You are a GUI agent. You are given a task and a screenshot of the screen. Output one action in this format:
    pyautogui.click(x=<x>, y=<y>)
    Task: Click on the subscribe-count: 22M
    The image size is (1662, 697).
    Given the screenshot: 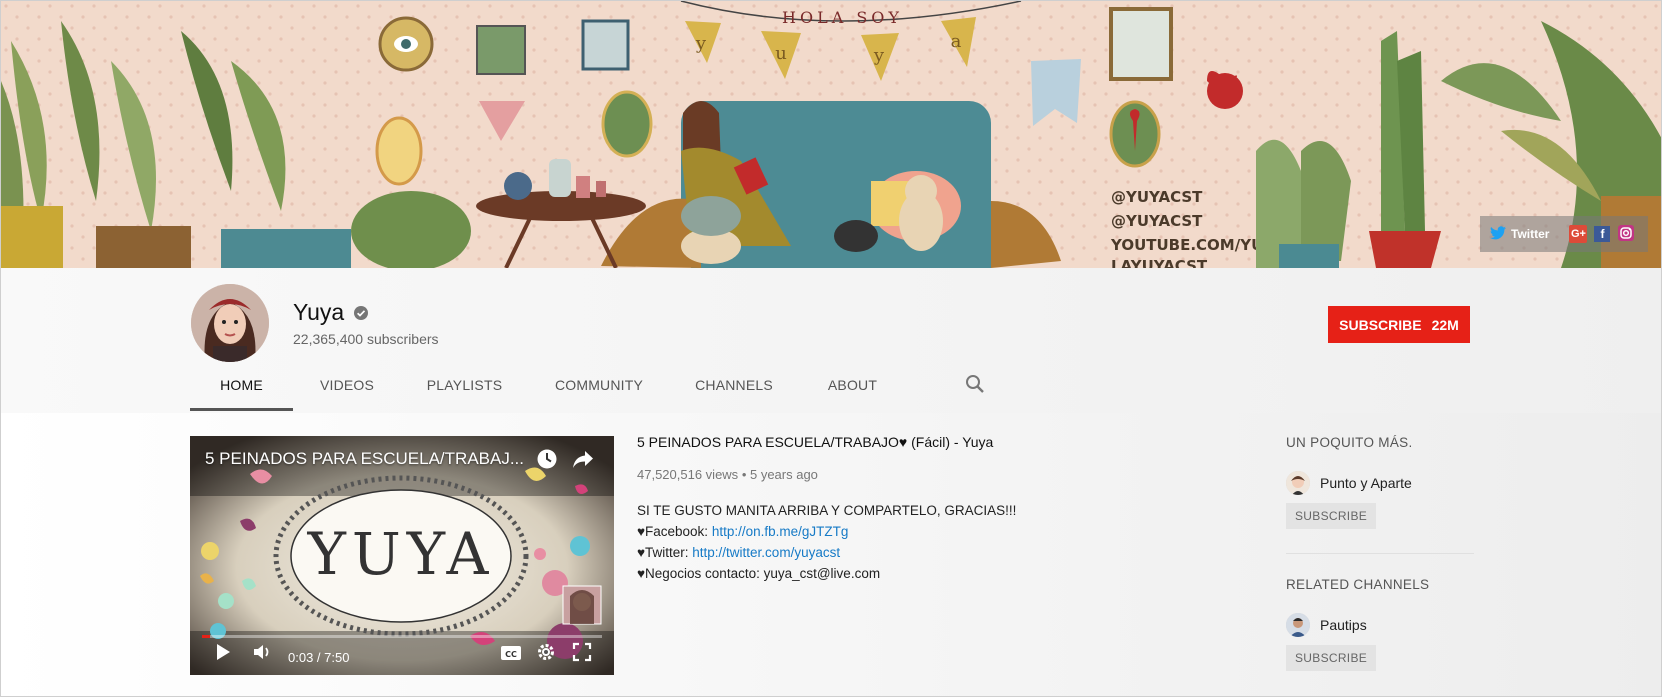 What is the action you would take?
    pyautogui.click(x=1445, y=324)
    